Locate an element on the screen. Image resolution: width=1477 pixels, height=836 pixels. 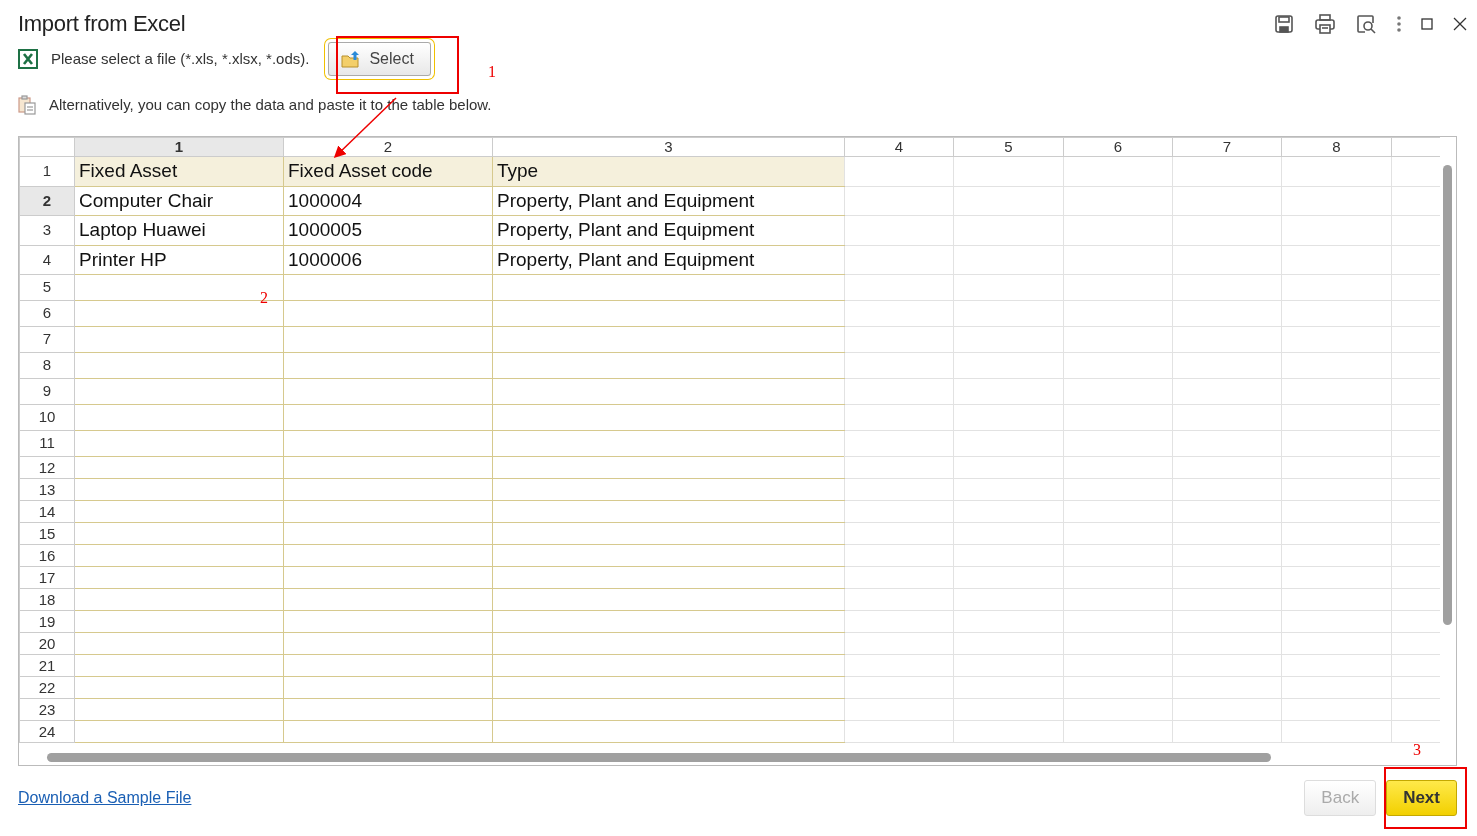
search-icon is located at coordinates (1366, 23).